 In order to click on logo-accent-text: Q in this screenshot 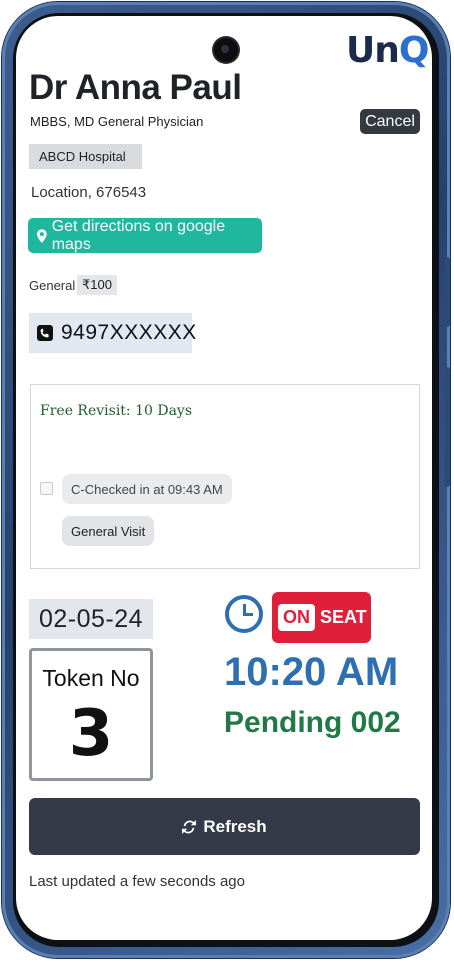, I will do `click(414, 50)`.